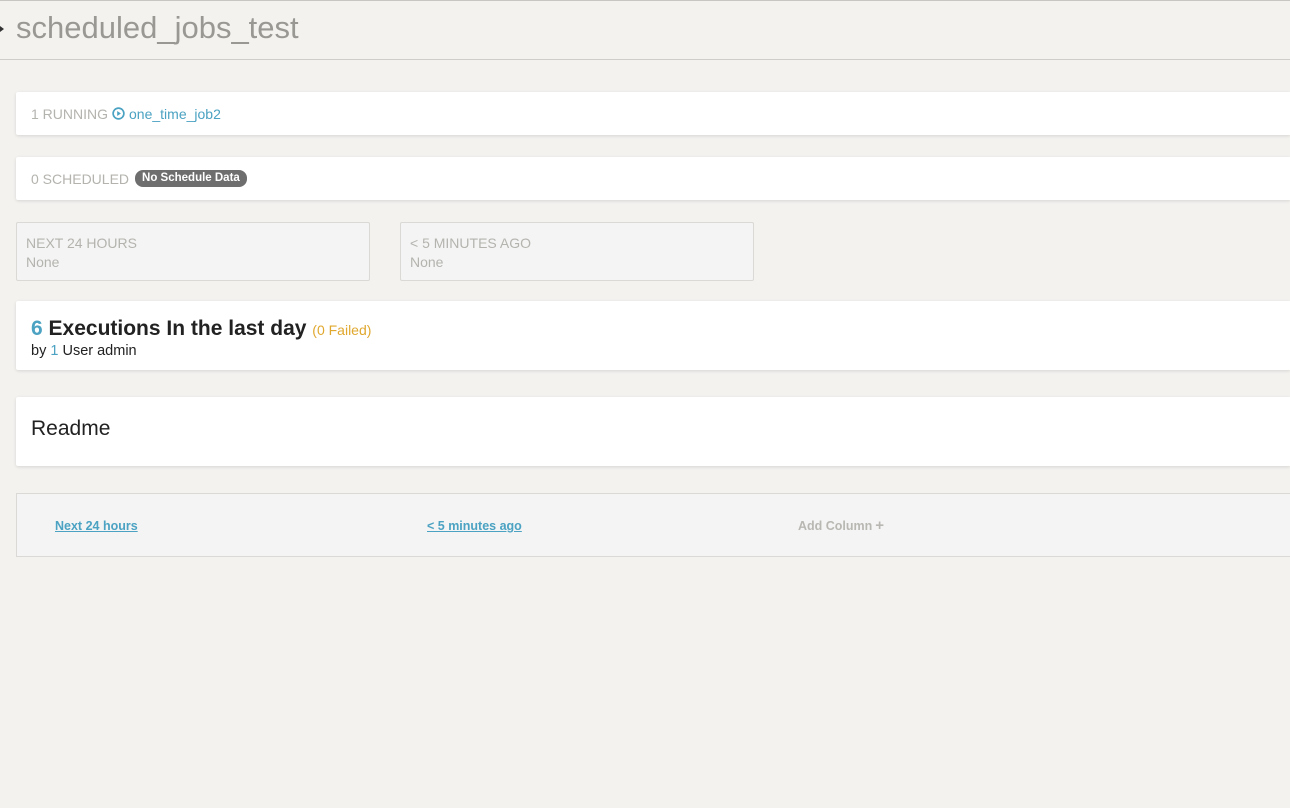  What do you see at coordinates (71, 428) in the screenshot?
I see `readme-title: Readme` at bounding box center [71, 428].